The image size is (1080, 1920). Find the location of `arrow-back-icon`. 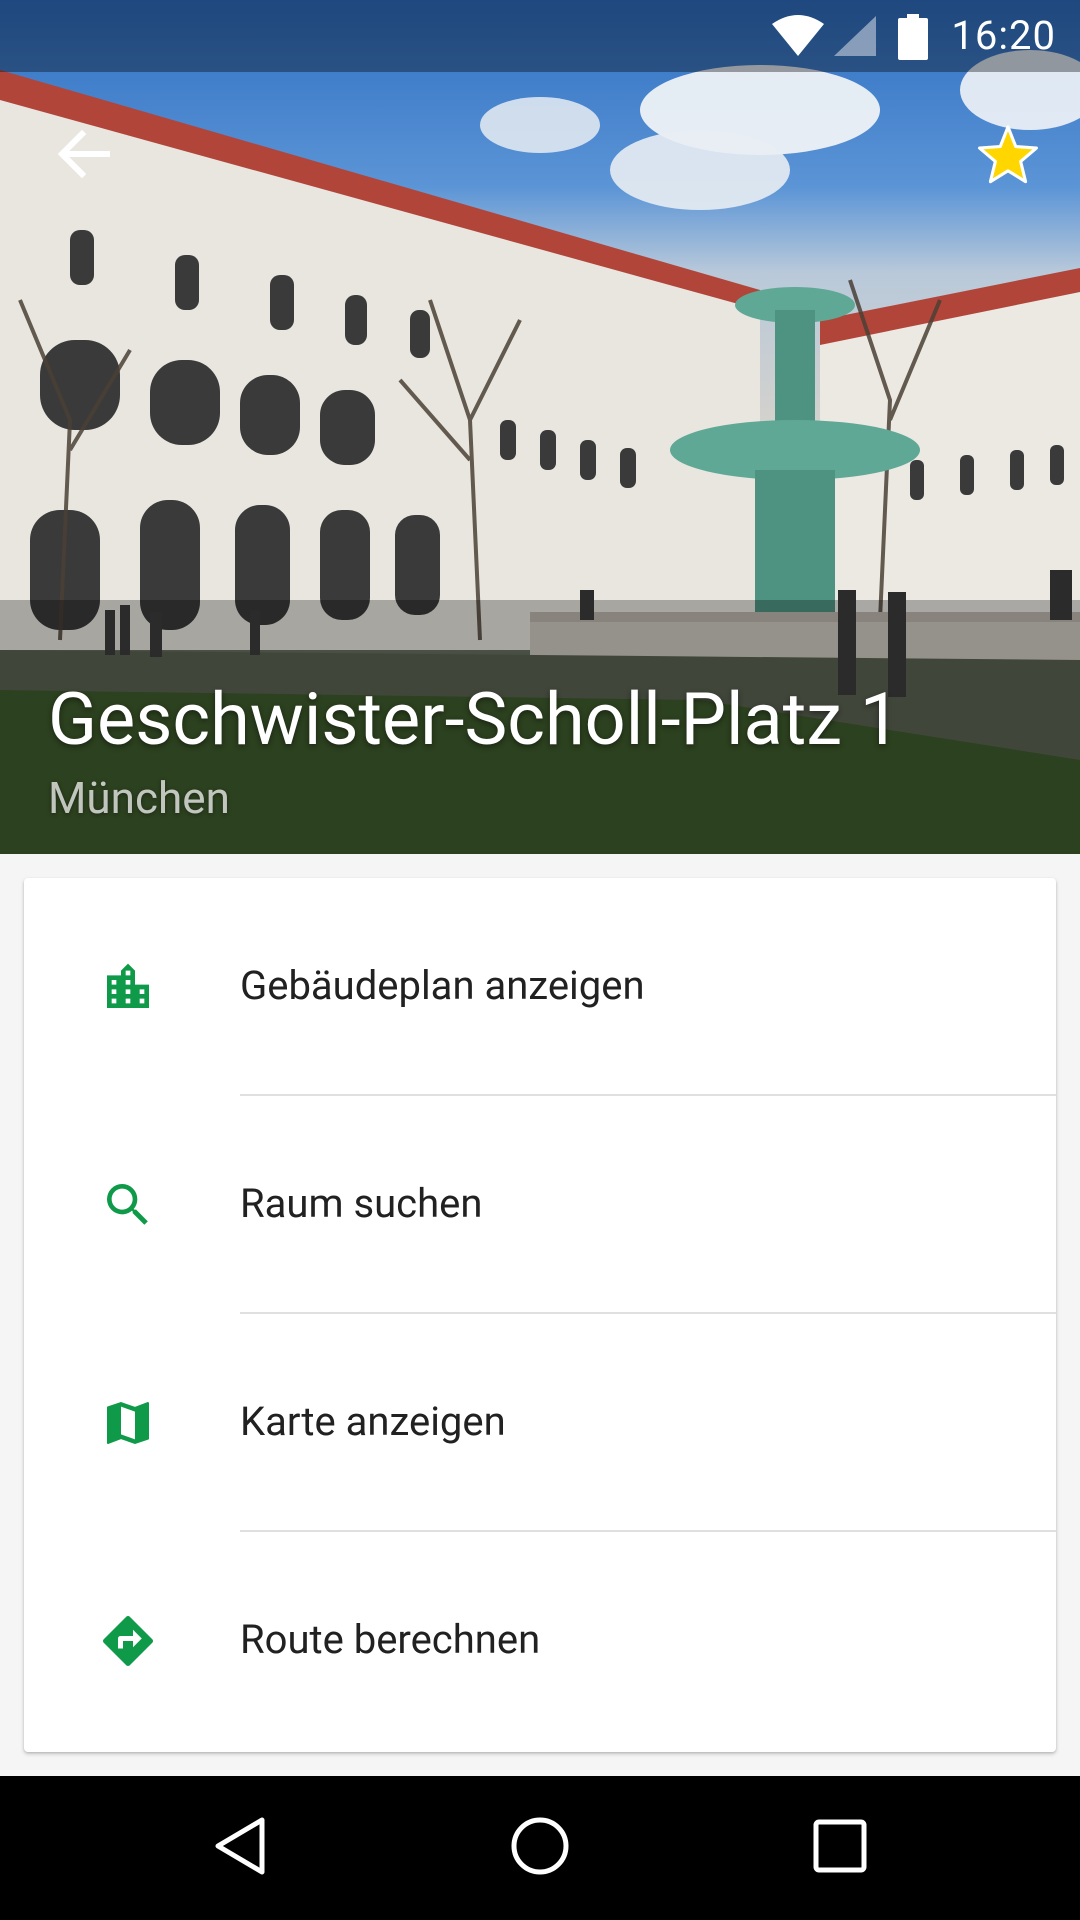

arrow-back-icon is located at coordinates (84, 155).